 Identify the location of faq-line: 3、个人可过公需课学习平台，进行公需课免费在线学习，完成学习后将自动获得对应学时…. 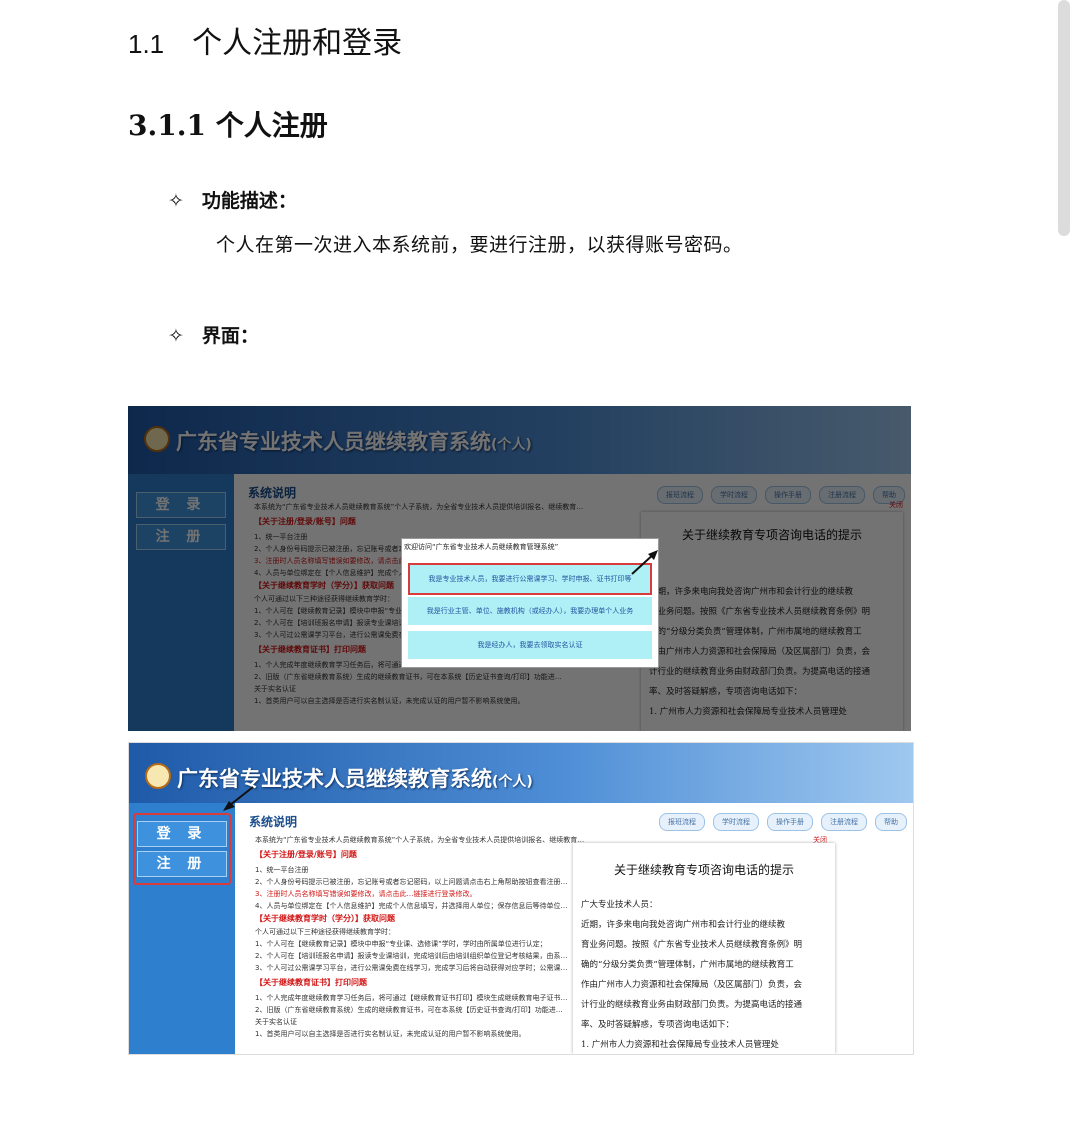
(411, 968).